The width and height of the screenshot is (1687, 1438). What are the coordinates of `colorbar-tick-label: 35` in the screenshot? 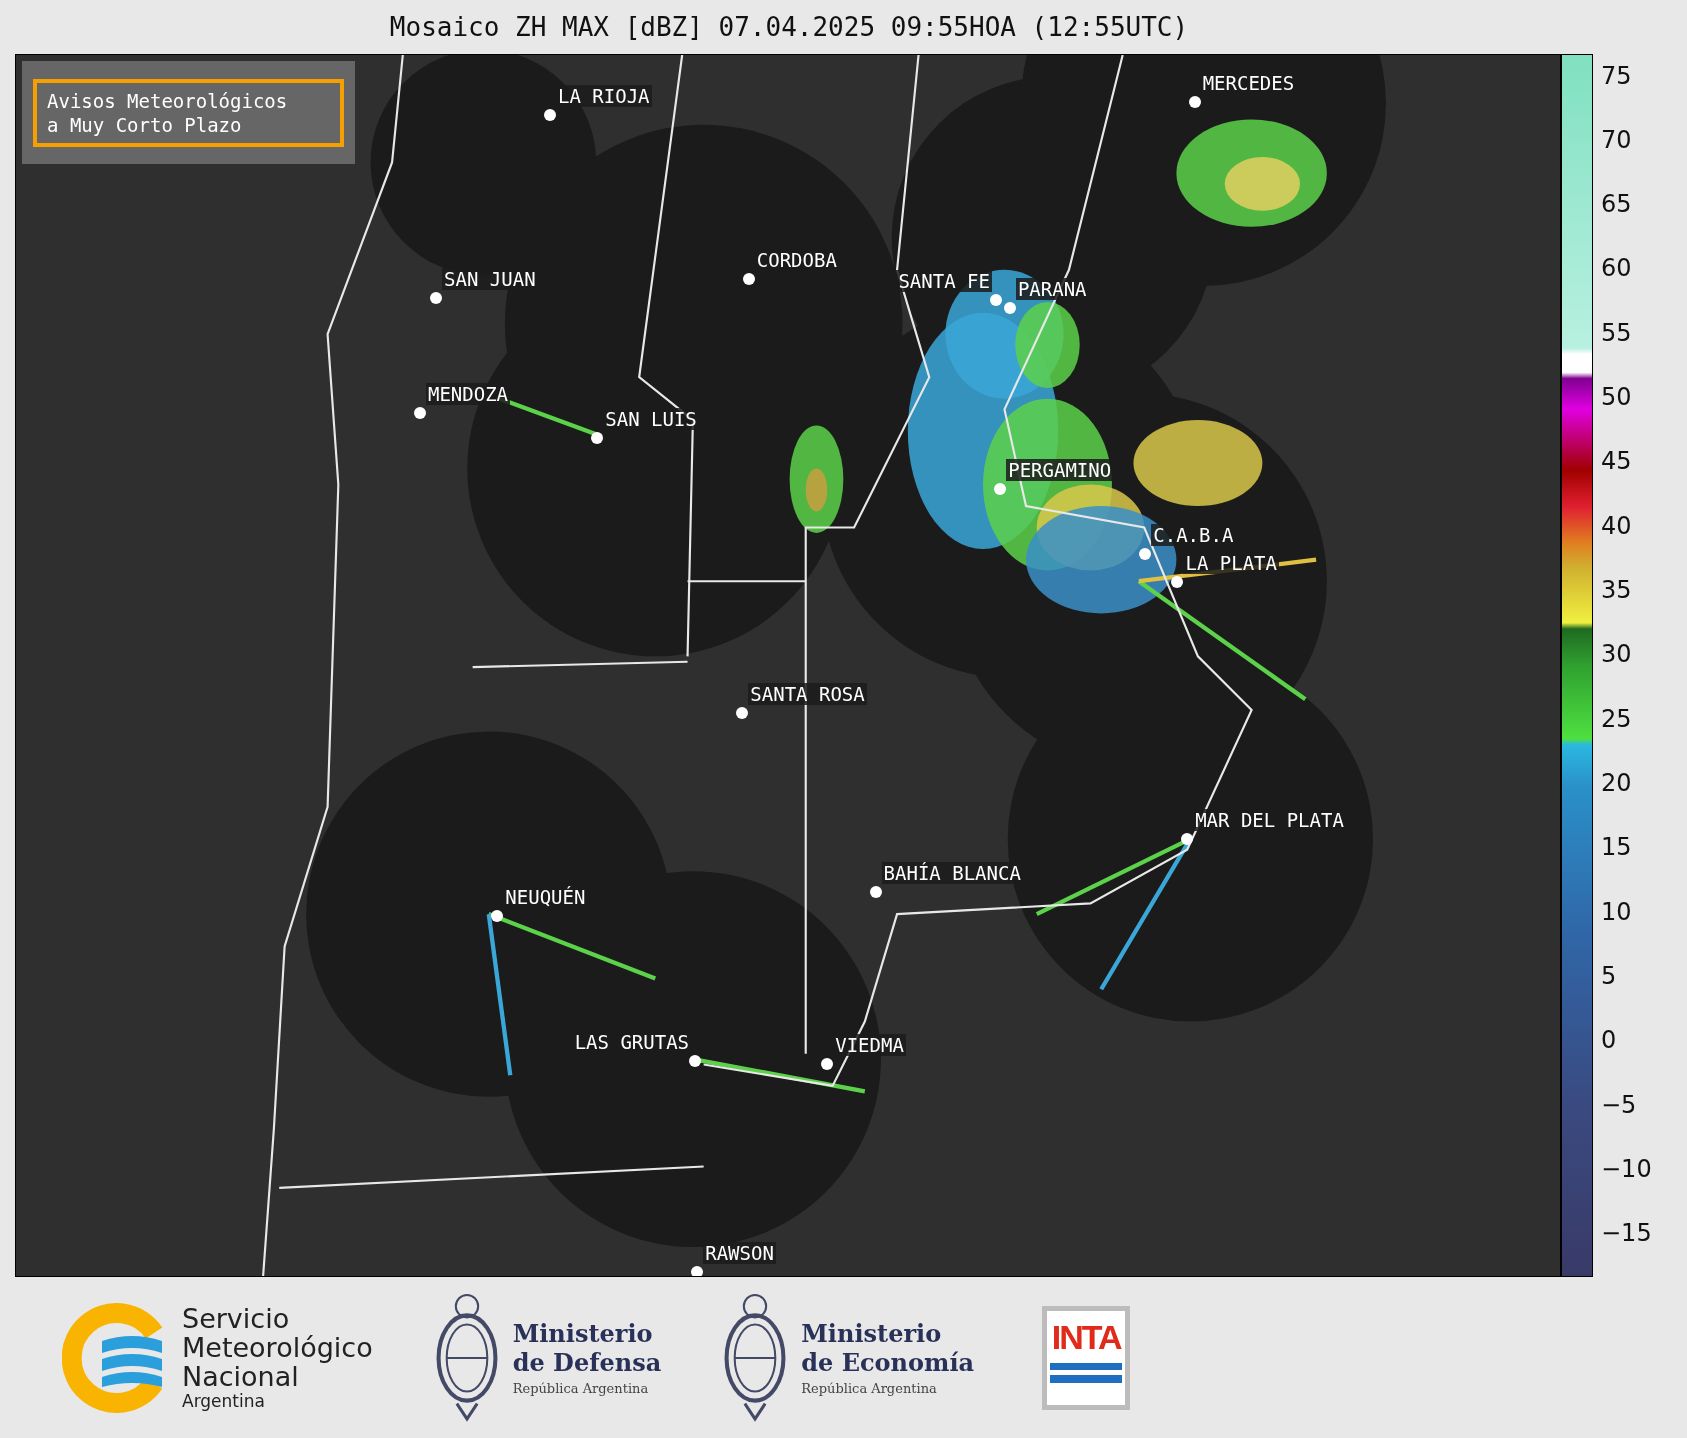 It's located at (1616, 590).